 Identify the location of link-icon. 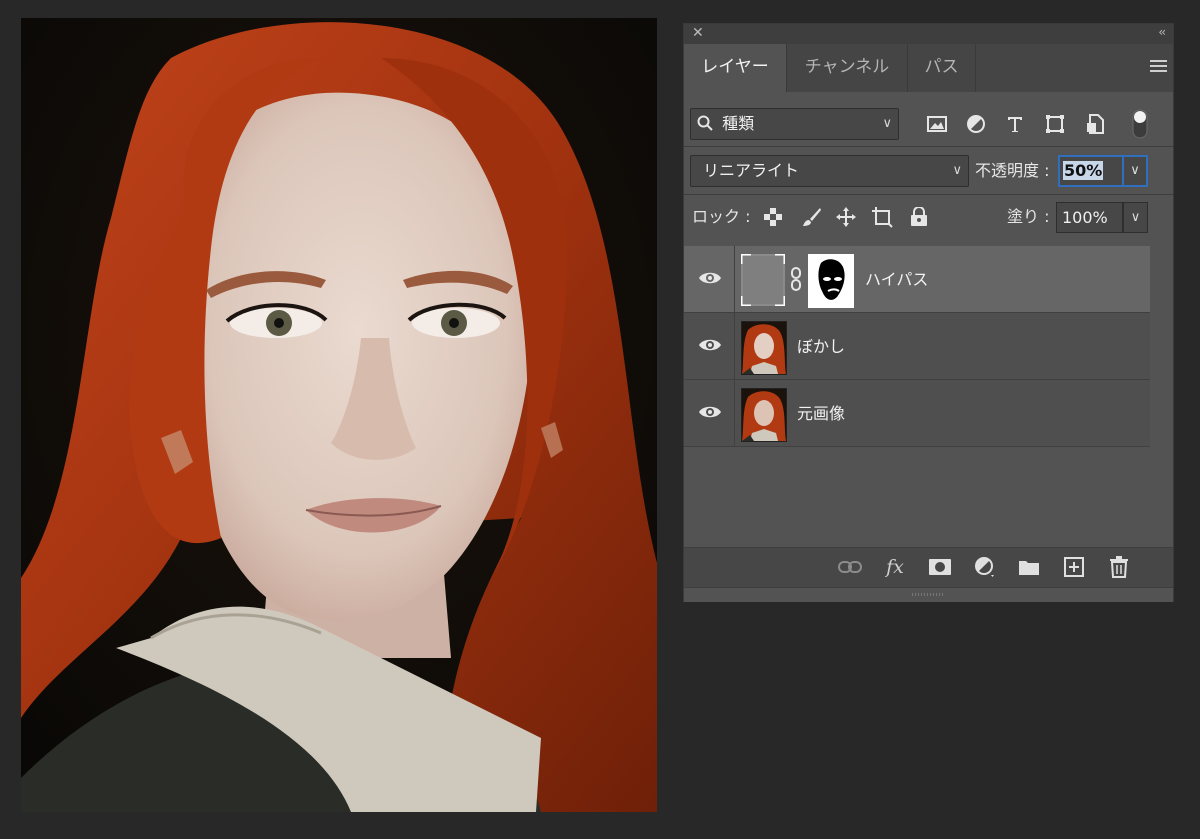
(796, 279).